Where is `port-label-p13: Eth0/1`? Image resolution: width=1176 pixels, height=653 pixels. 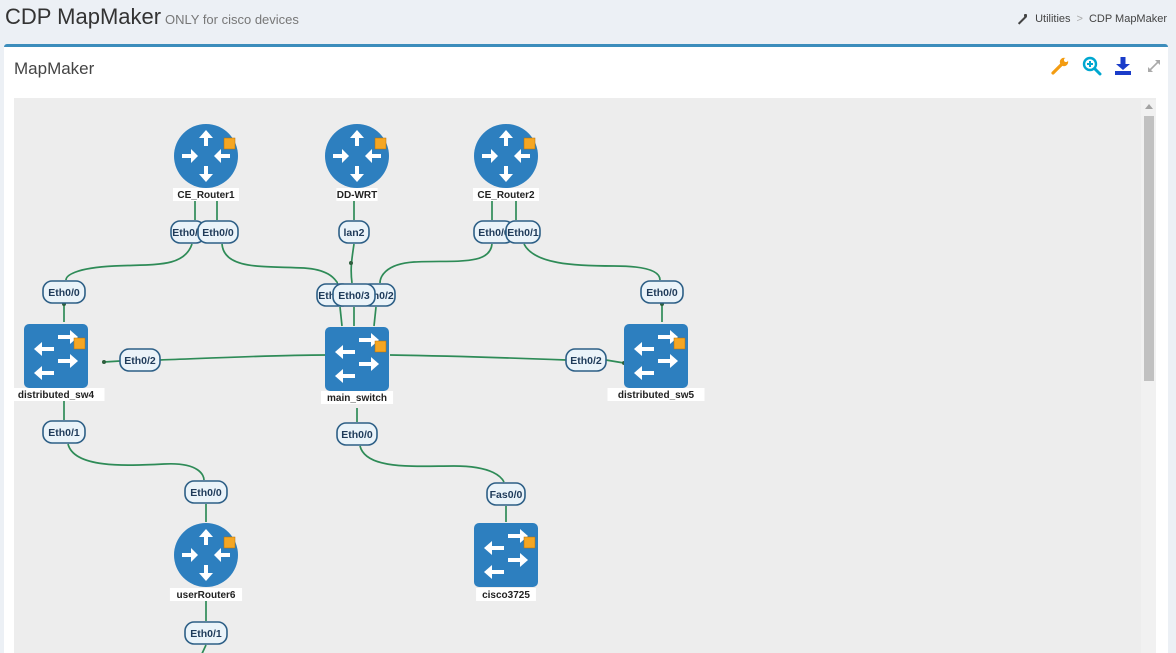
port-label-p13: Eth0/1 is located at coordinates (64, 432).